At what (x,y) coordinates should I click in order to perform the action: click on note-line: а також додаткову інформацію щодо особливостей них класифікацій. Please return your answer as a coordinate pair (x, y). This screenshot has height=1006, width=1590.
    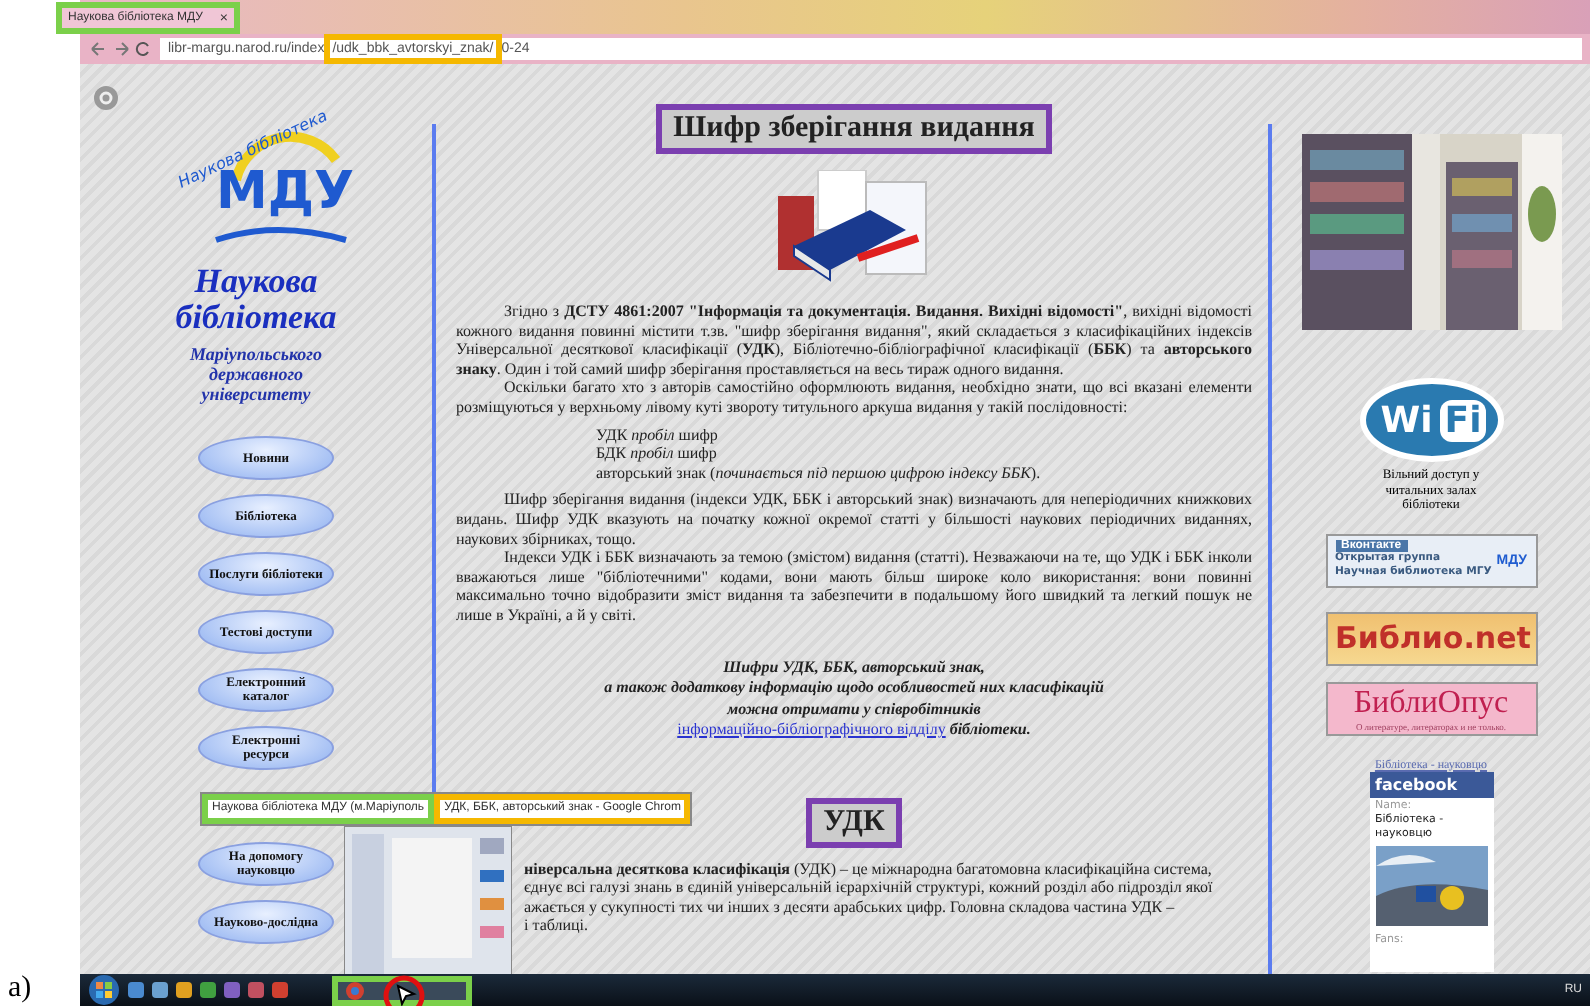
    Looking at the image, I should click on (854, 688).